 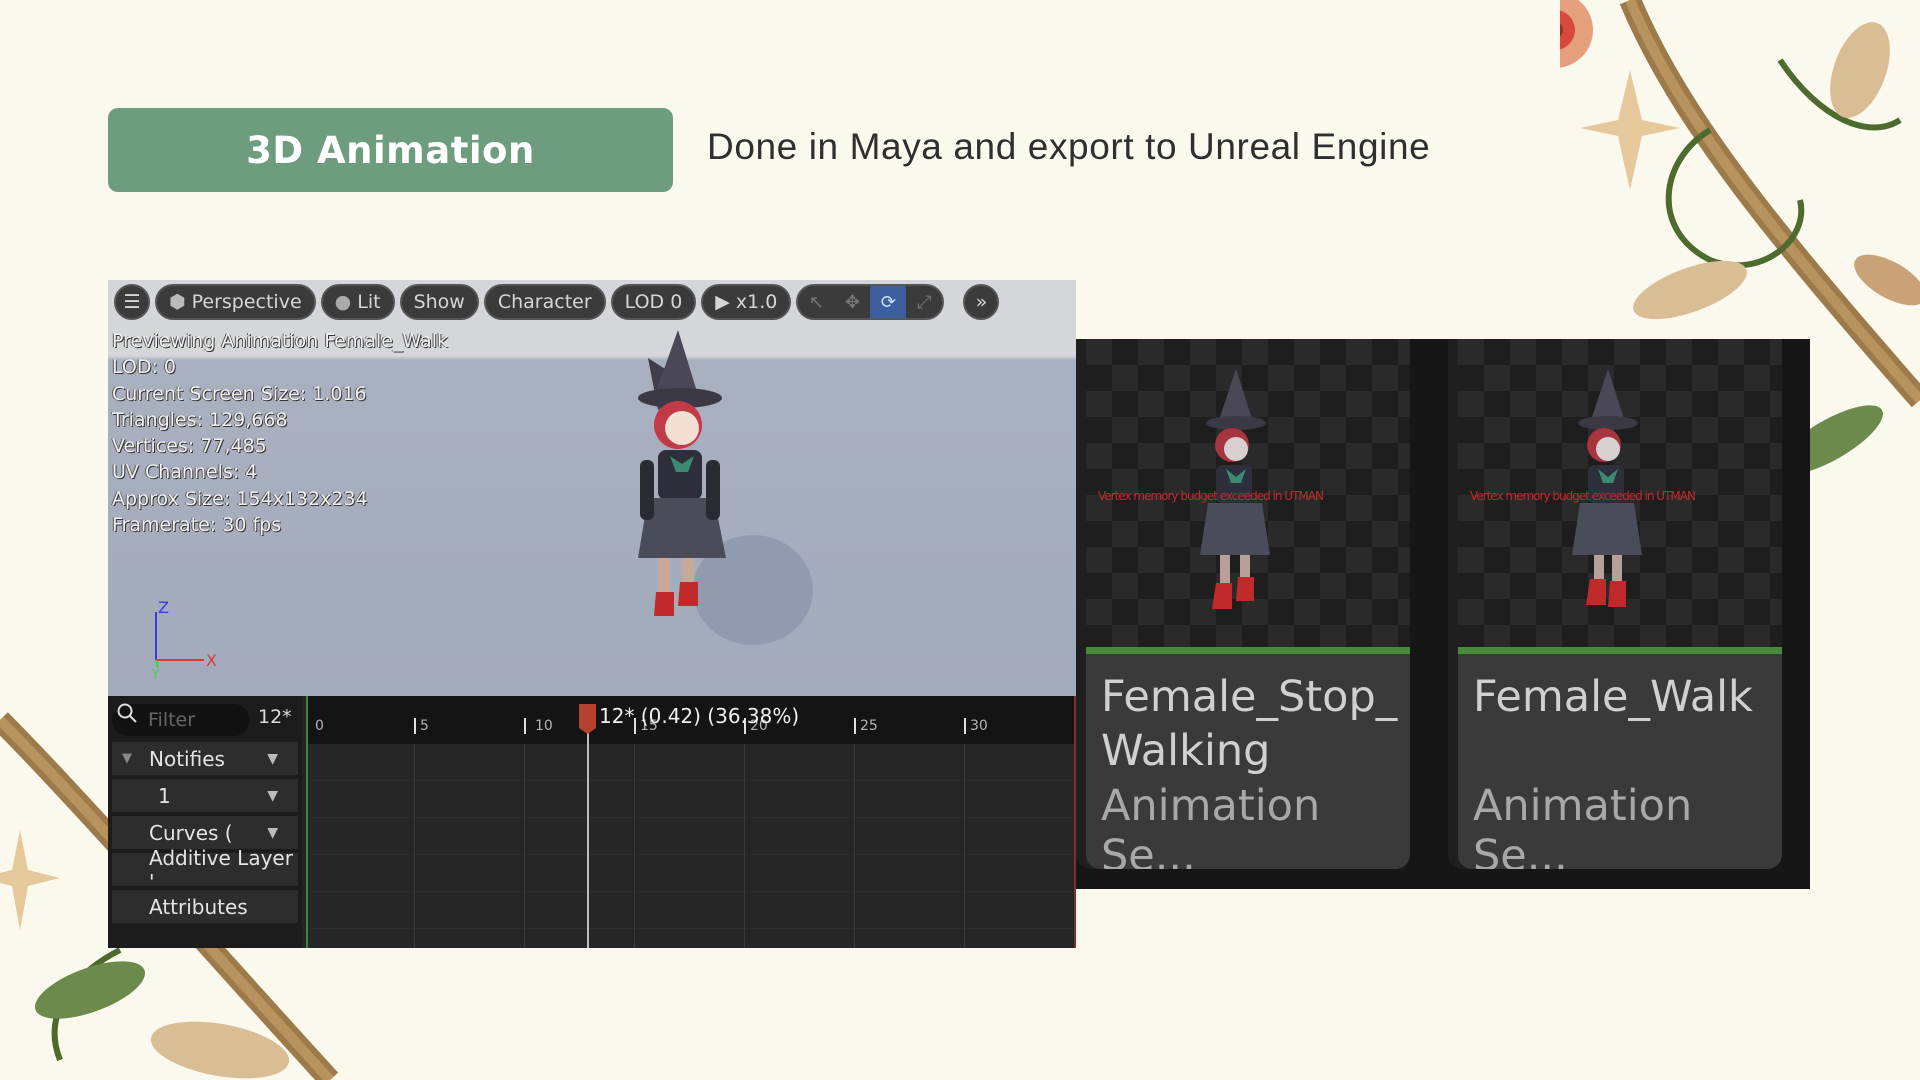 I want to click on timeline-start-marker, so click(x=307, y=822).